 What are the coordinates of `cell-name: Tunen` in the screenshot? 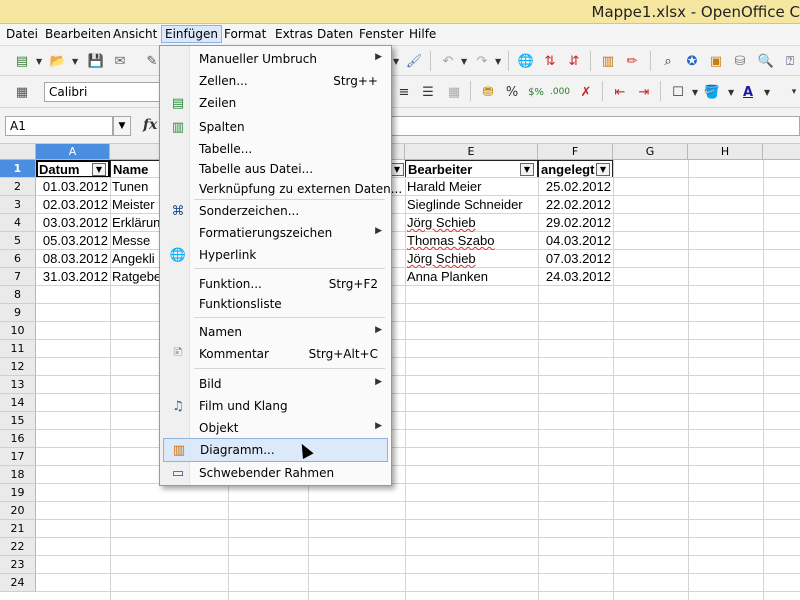 It's located at (135, 187).